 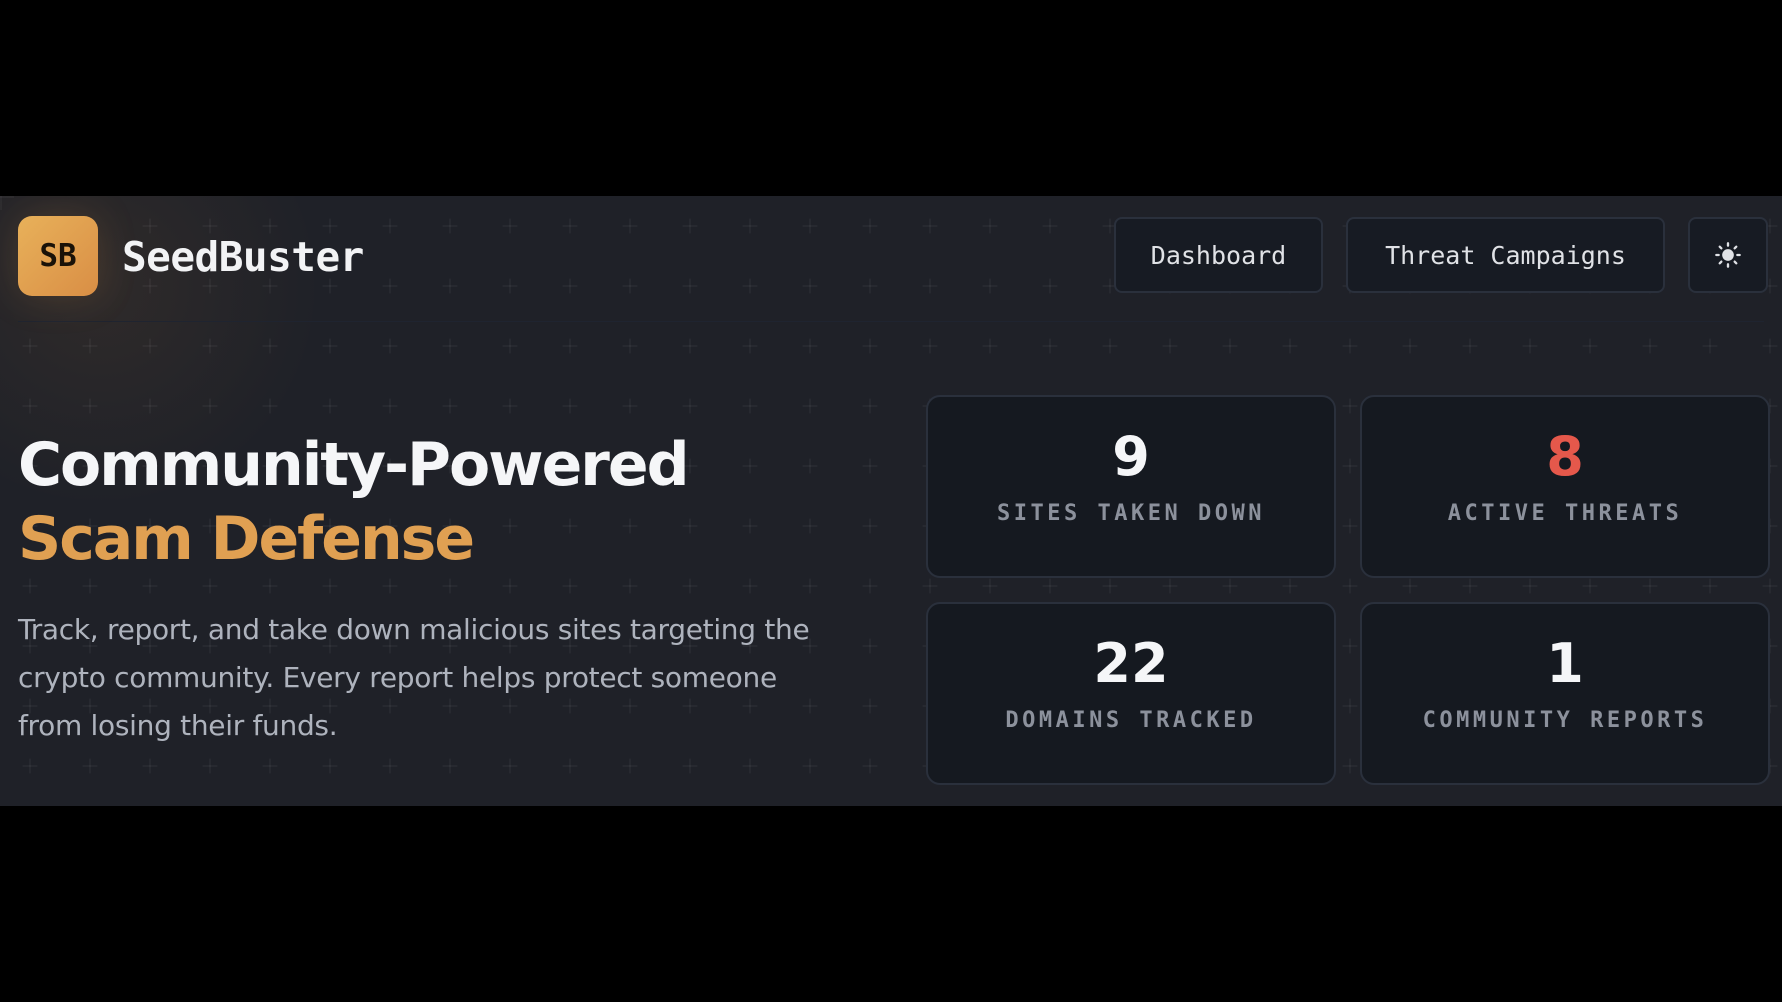 I want to click on hero-title-accent: Scam Defense, so click(x=246, y=539).